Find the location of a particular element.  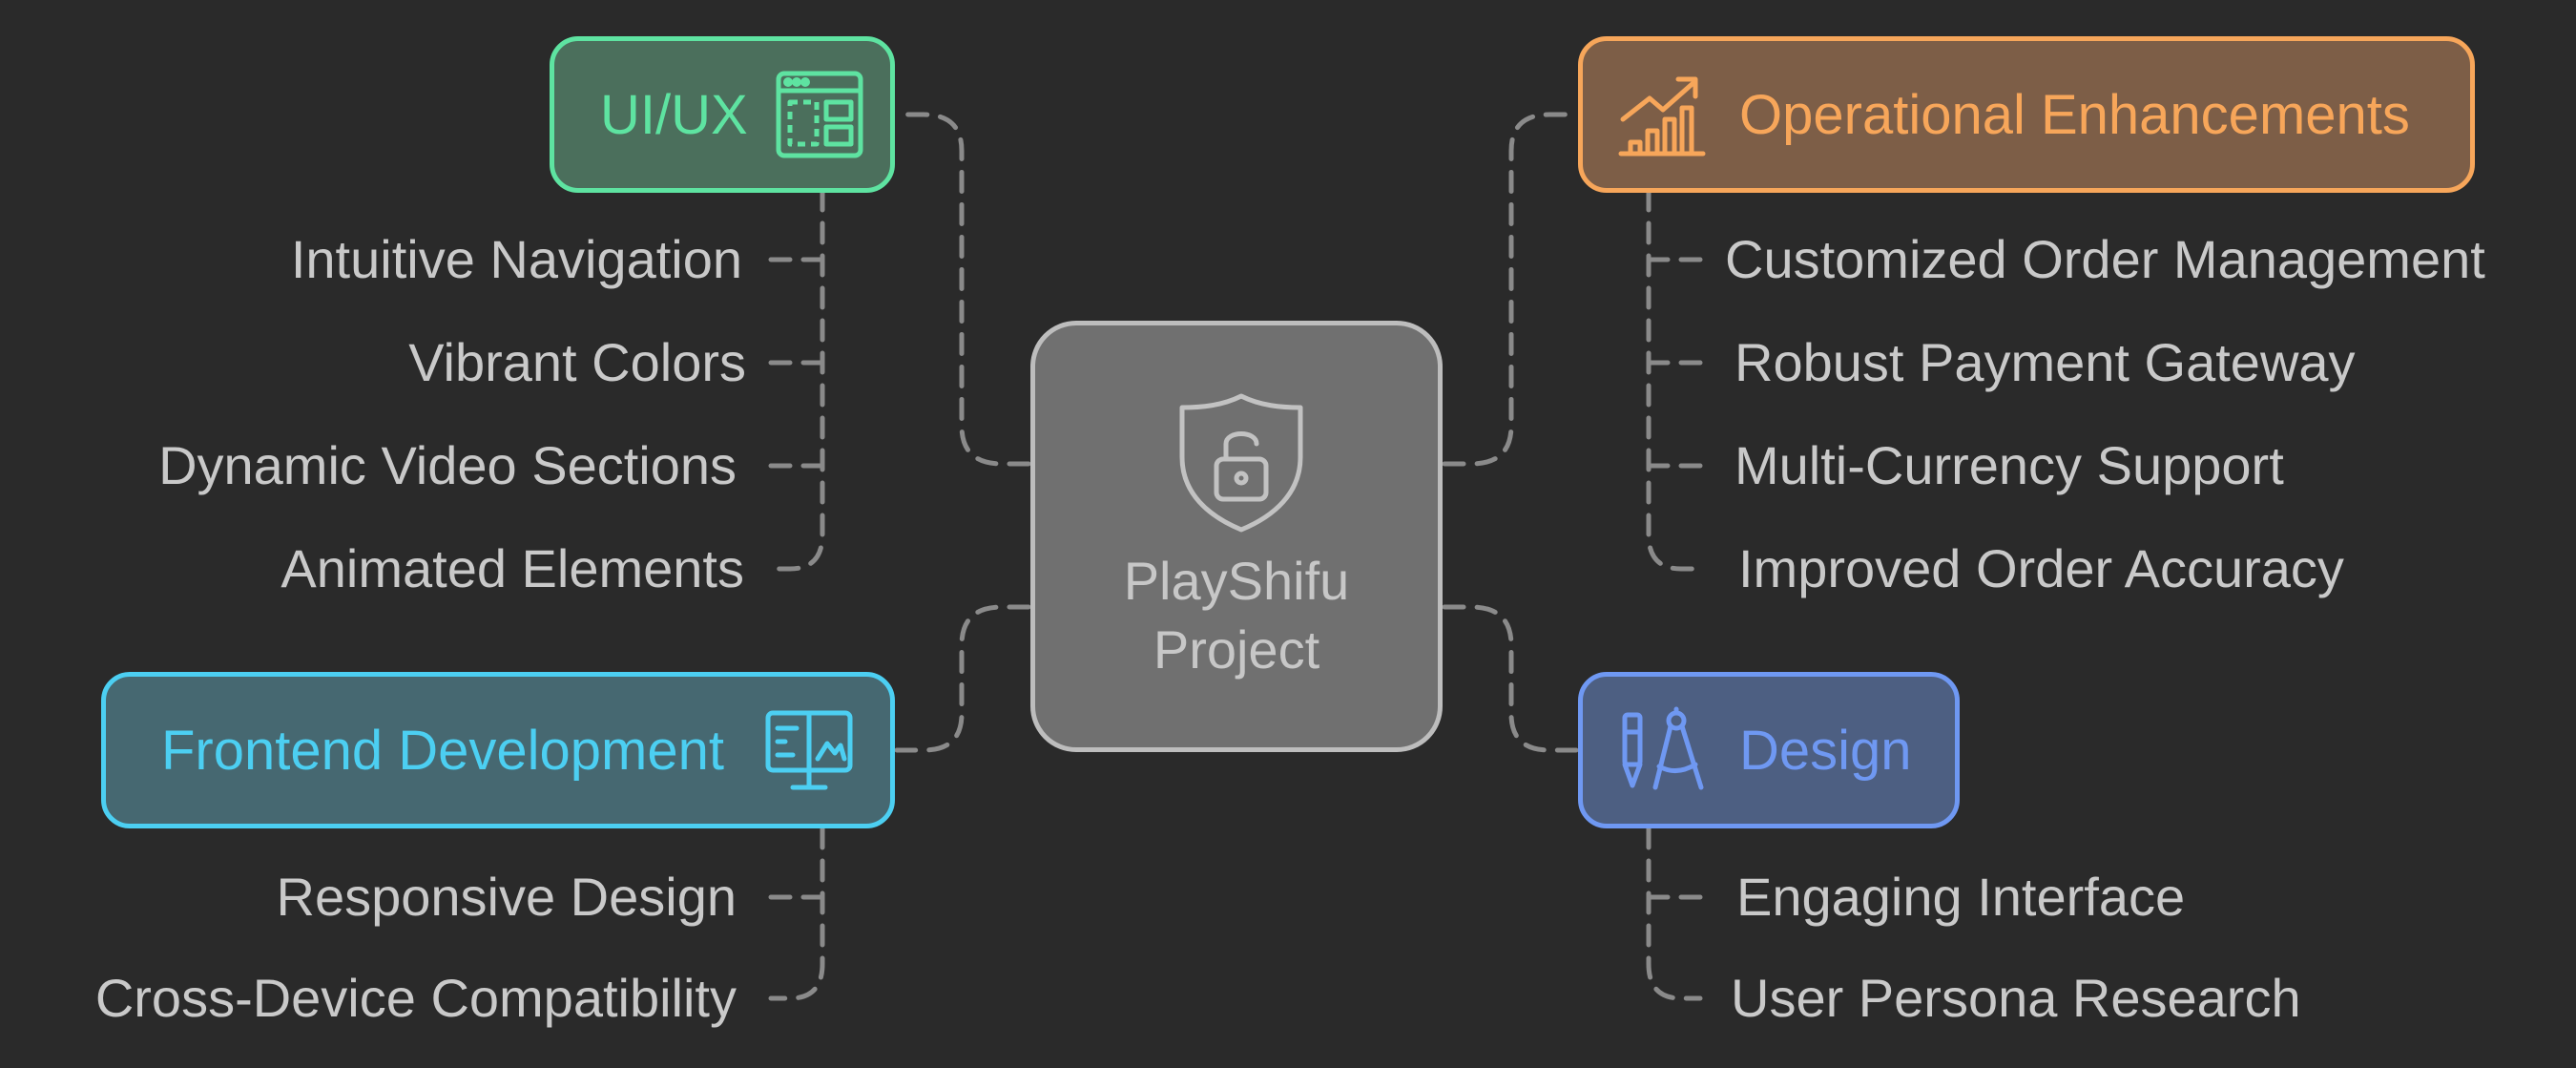

compass-pen-icon is located at coordinates (1663, 748).